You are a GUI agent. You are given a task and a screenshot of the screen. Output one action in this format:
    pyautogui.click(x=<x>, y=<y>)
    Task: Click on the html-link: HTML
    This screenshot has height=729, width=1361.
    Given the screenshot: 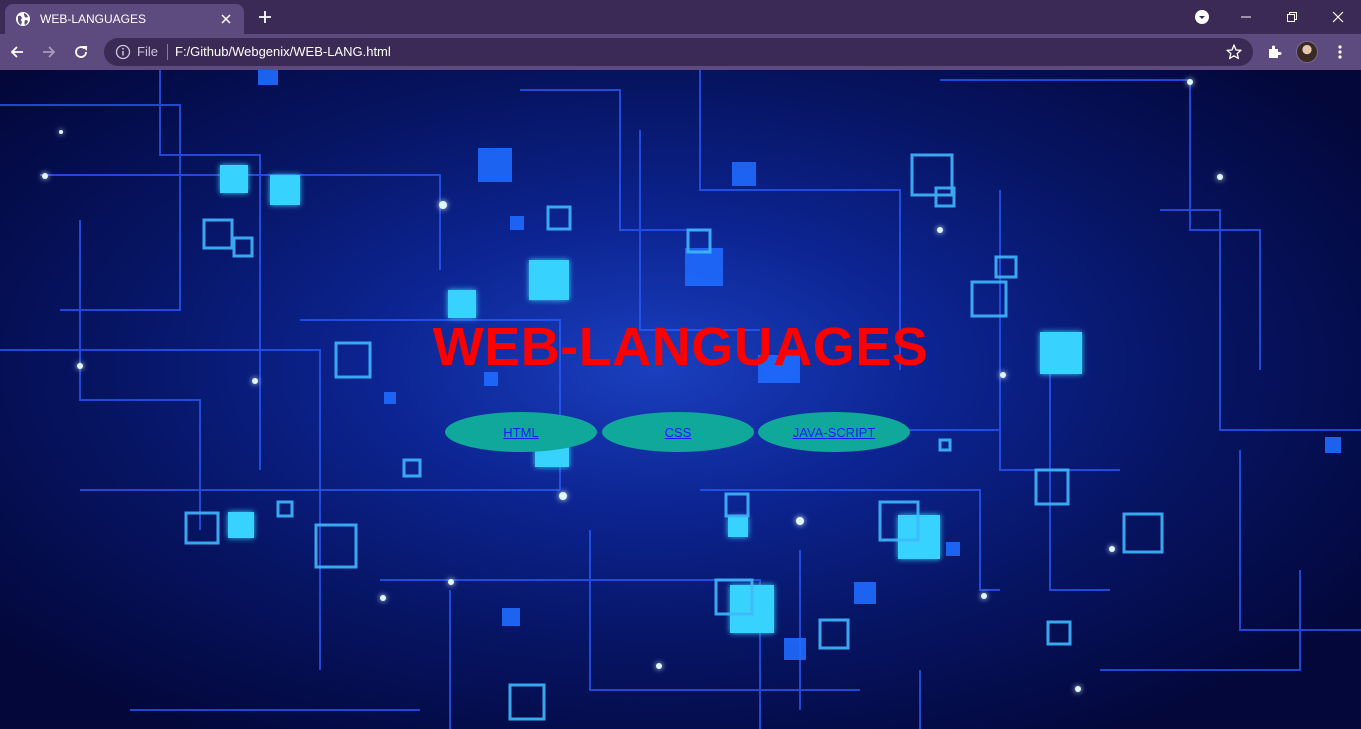 What is the action you would take?
    pyautogui.click(x=520, y=432)
    